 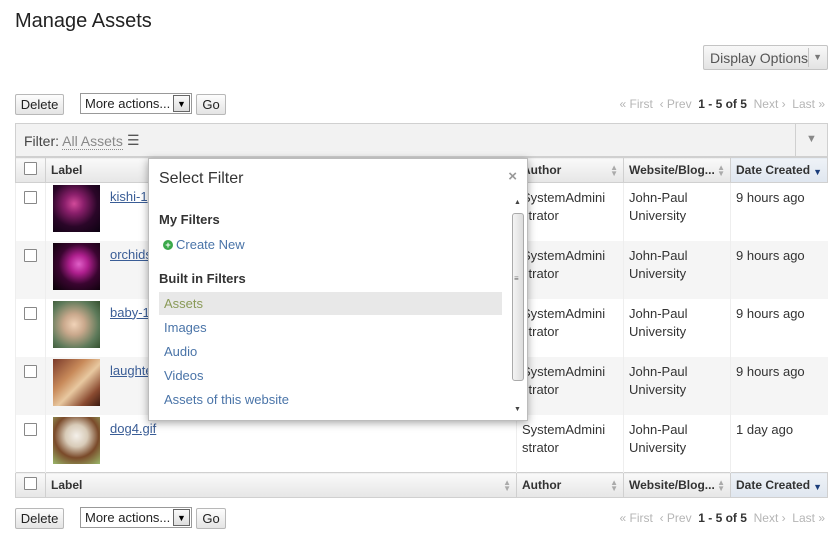 I want to click on filter-item-images: Images, so click(x=330, y=327).